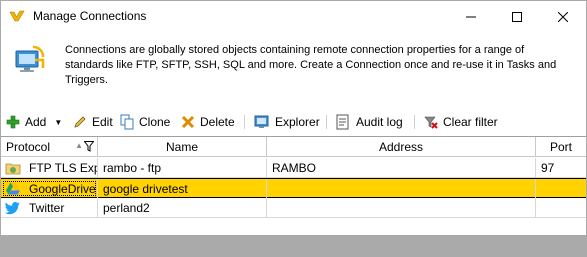  Describe the element at coordinates (379, 122) in the screenshot. I see `audit-log-label: Audit log` at that location.